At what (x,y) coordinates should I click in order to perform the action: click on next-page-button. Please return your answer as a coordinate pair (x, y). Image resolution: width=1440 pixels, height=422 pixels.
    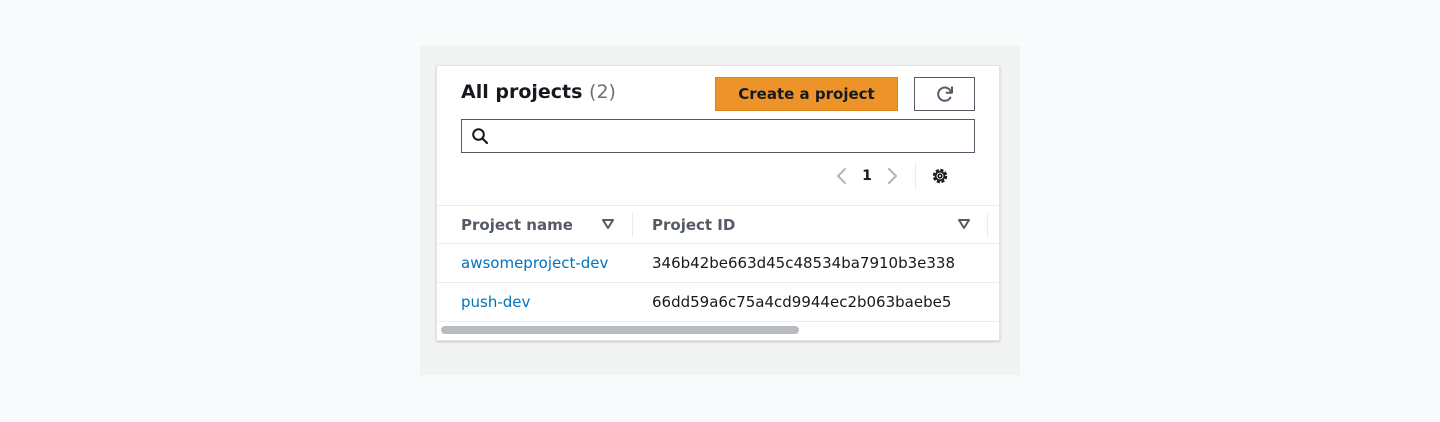
    Looking at the image, I should click on (892, 176).